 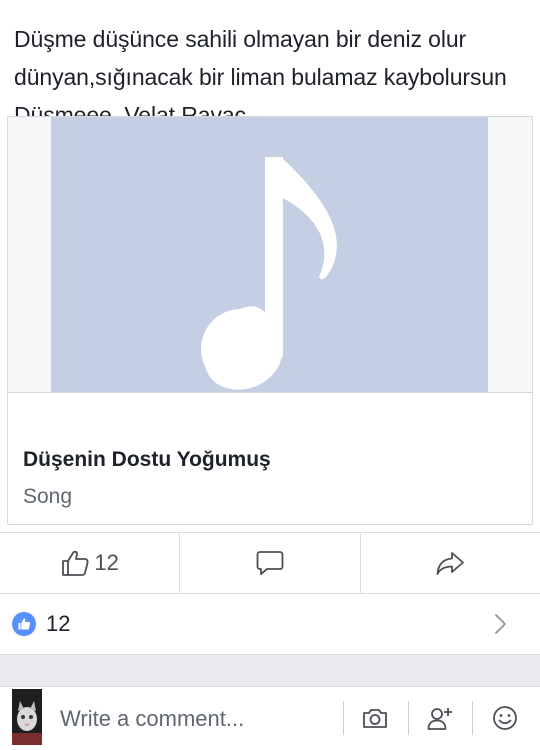 What do you see at coordinates (147, 459) in the screenshot?
I see `attachment-title: Düşenin Dostu Yoğumuş` at bounding box center [147, 459].